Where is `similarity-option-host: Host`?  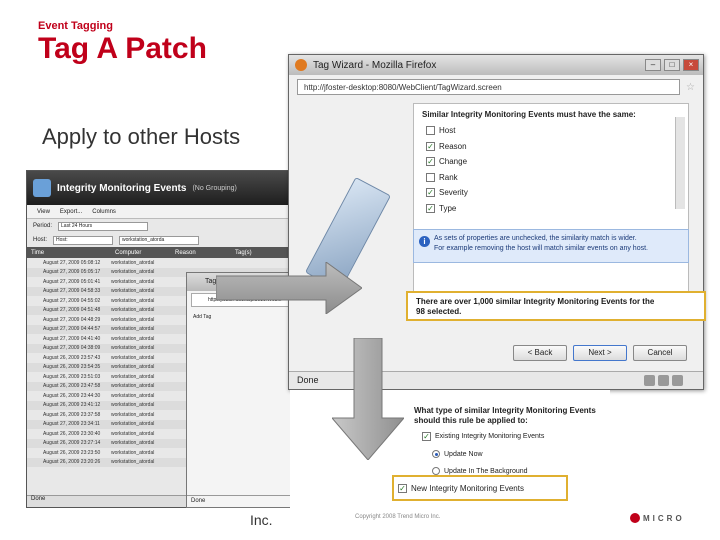
similarity-option-host: Host is located at coordinates (551, 131).